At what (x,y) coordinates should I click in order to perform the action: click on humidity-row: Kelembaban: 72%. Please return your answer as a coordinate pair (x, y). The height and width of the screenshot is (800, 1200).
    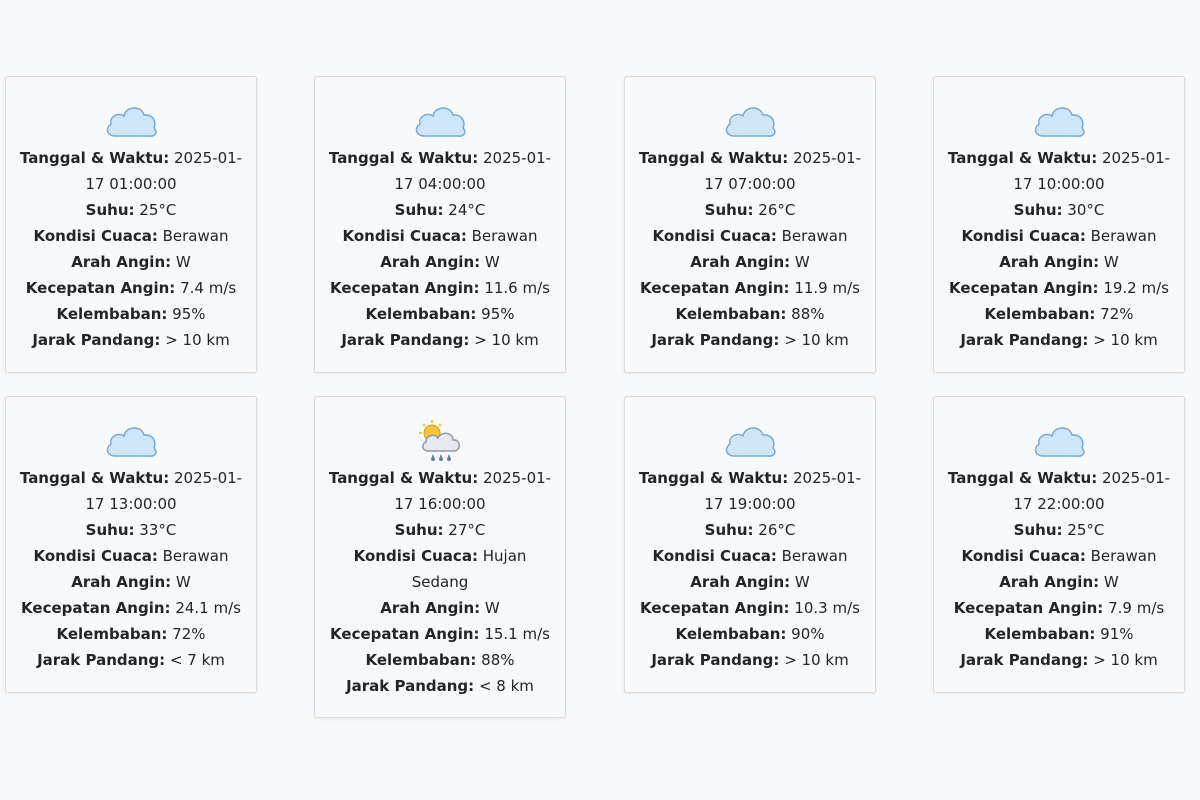
    Looking at the image, I should click on (131, 634).